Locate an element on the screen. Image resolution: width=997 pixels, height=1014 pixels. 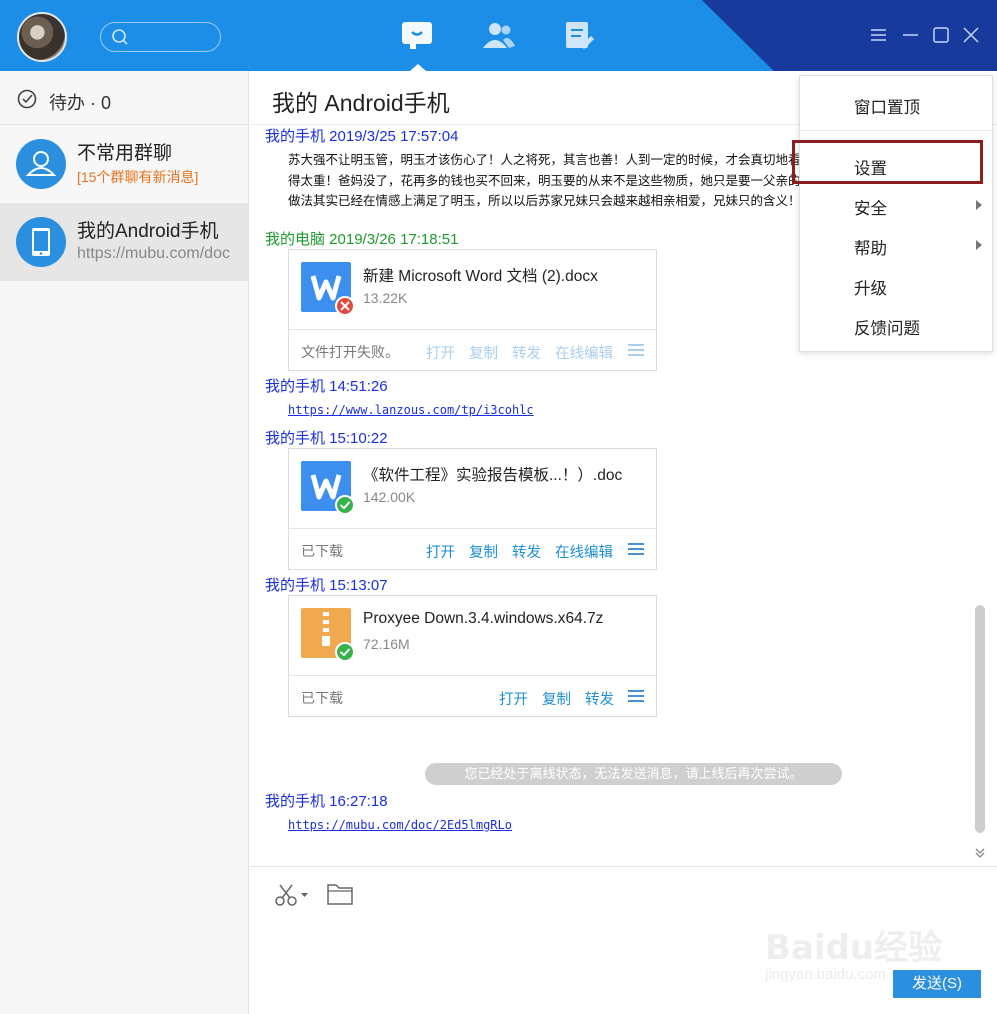
menu-item-settings: 设置 is located at coordinates (896, 165).